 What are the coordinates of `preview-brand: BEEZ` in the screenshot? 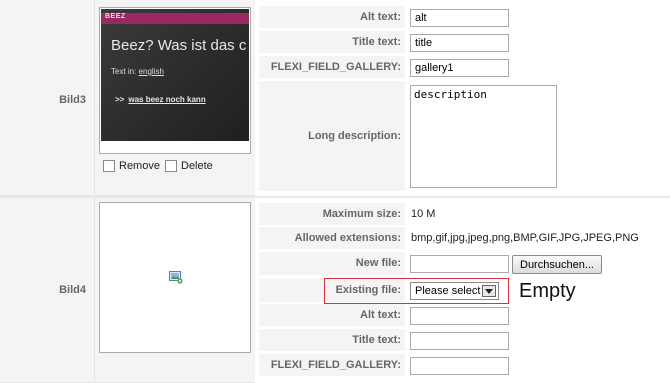 It's located at (115, 16).